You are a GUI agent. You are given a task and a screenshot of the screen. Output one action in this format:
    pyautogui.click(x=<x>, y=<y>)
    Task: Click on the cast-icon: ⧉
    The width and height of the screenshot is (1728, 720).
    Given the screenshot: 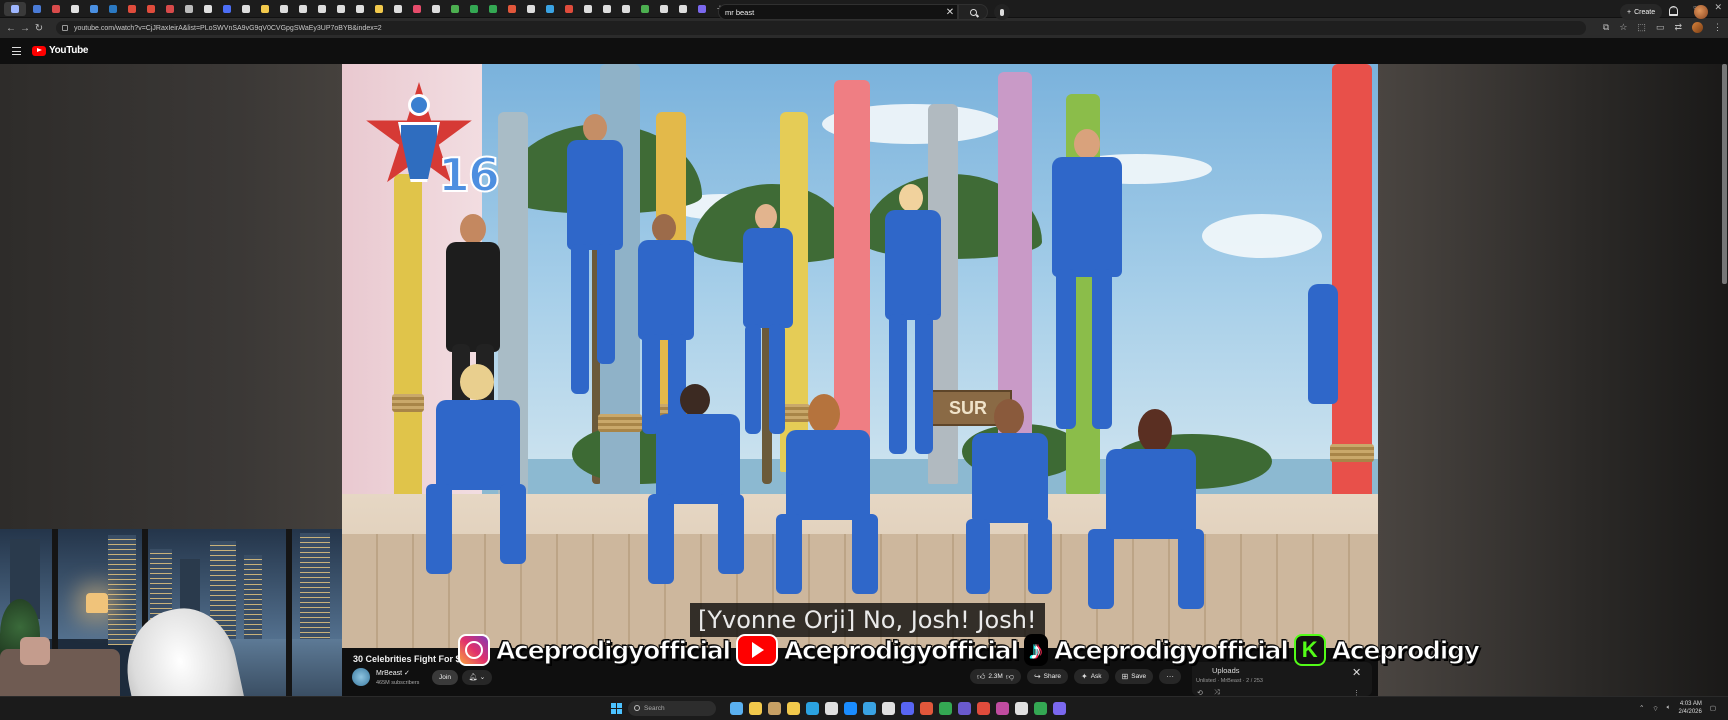 What is the action you would take?
    pyautogui.click(x=1606, y=27)
    